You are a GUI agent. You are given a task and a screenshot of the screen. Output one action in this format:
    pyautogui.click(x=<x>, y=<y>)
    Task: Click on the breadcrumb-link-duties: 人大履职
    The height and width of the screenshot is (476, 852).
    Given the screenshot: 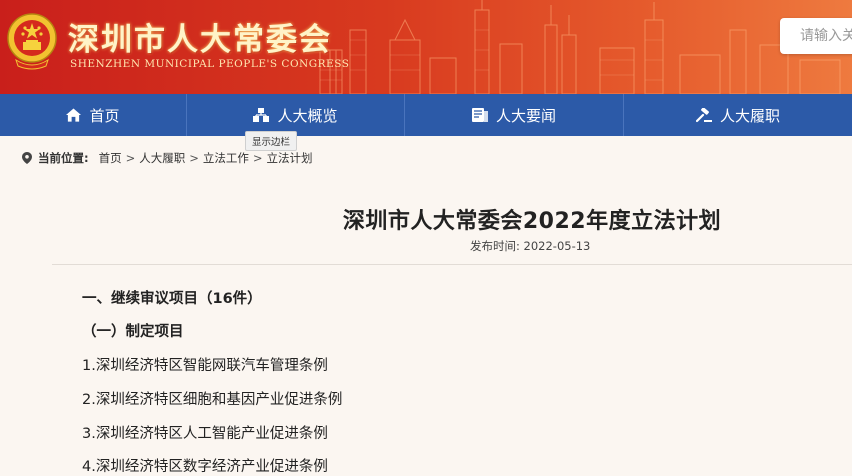 What is the action you would take?
    pyautogui.click(x=162, y=158)
    